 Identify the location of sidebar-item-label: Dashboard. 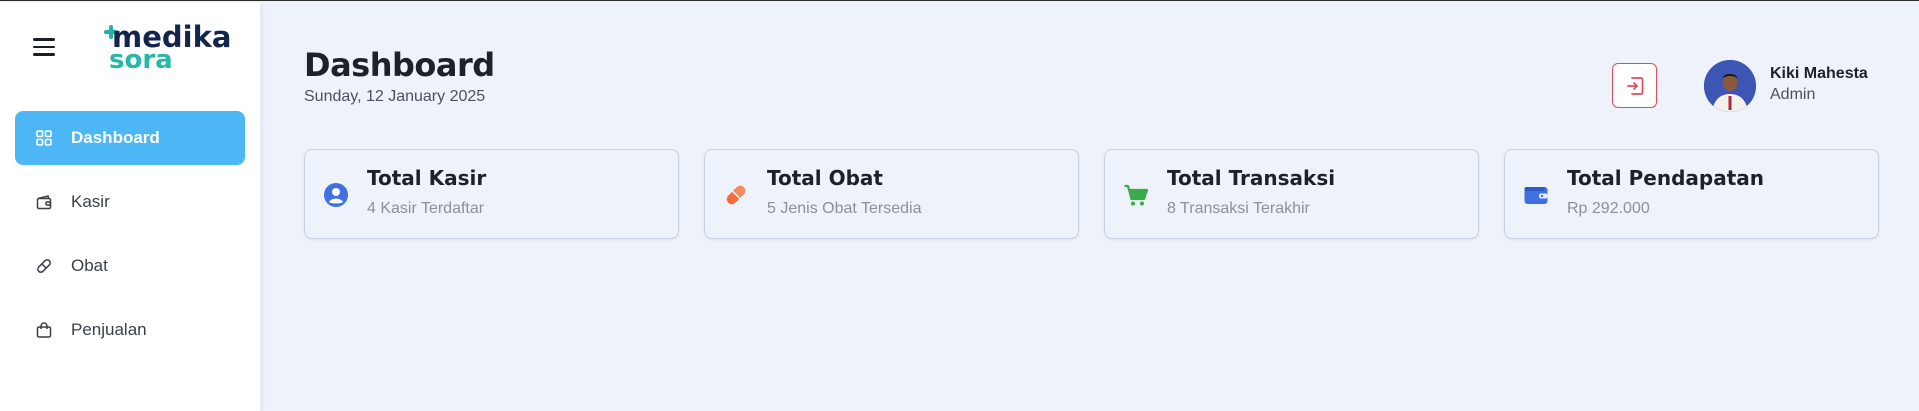
(115, 137).